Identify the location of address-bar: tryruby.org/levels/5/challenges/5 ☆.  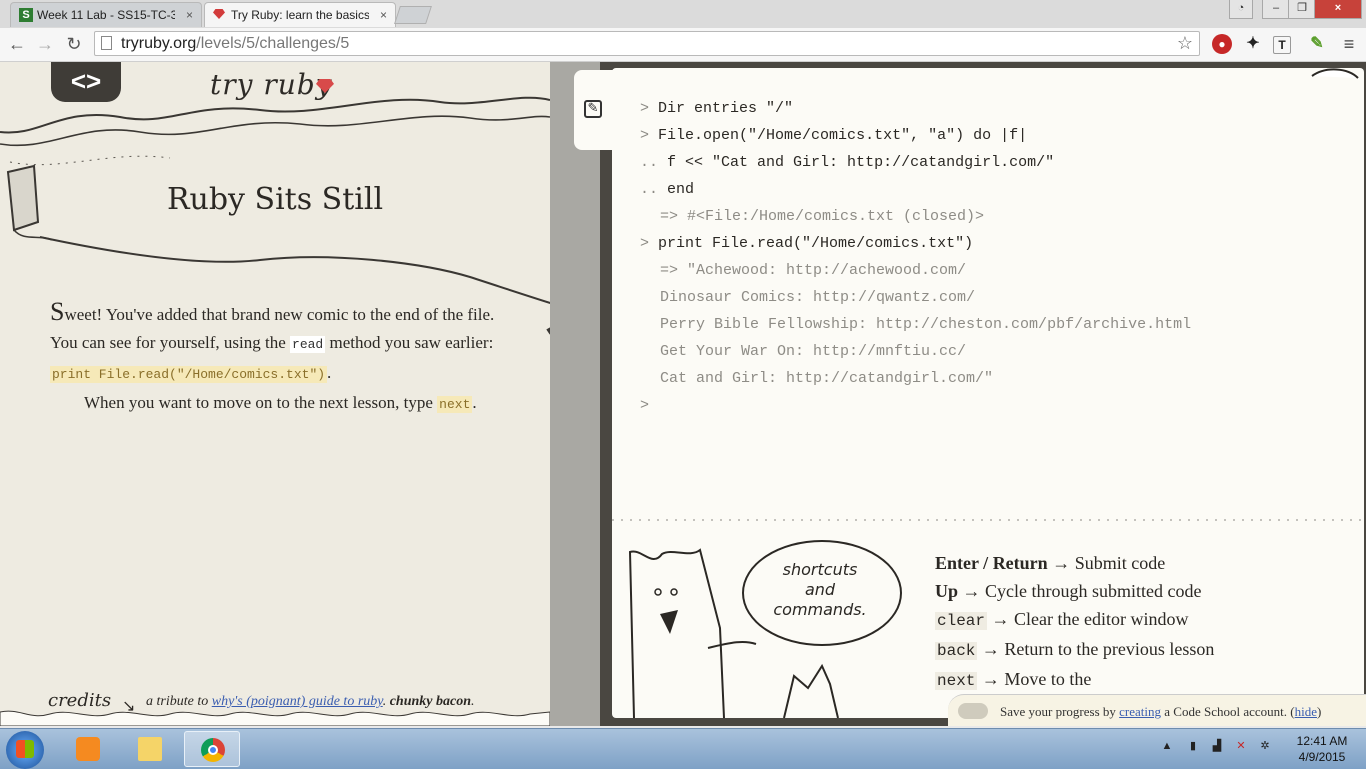
(647, 43).